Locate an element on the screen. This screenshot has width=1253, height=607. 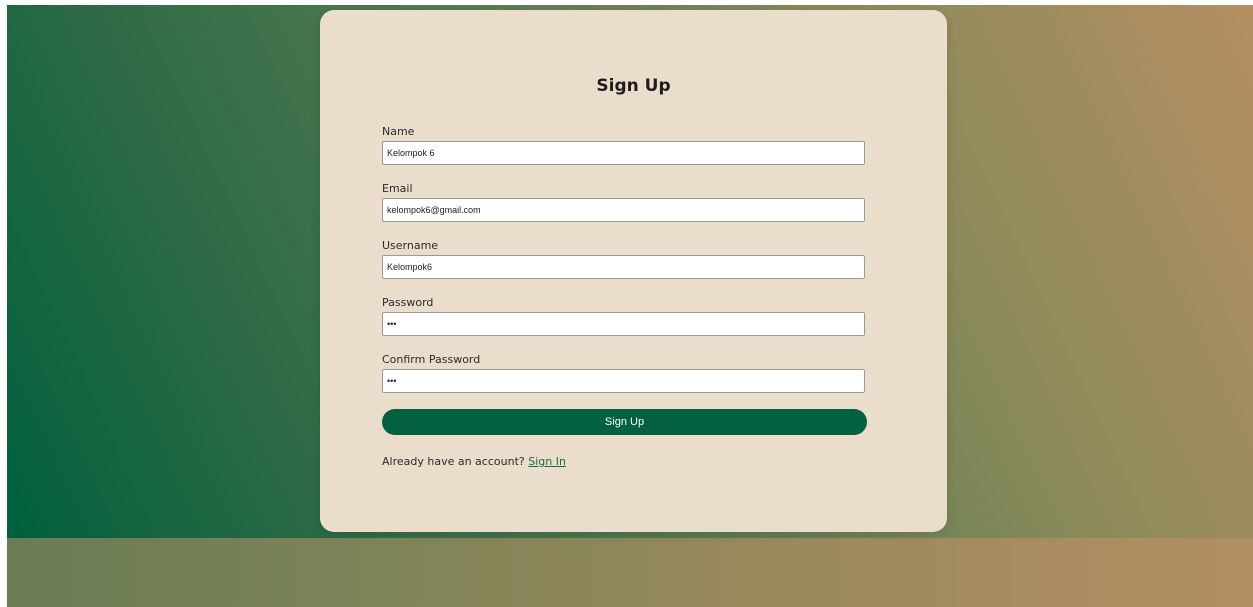
password-label: Password is located at coordinates (408, 302).